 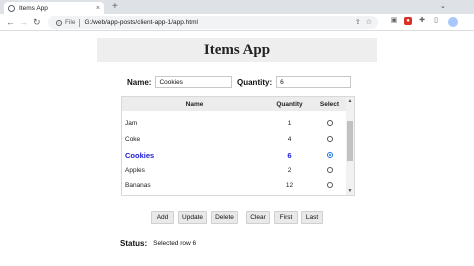 I want to click on extension-red-icon: ●, so click(x=408, y=21).